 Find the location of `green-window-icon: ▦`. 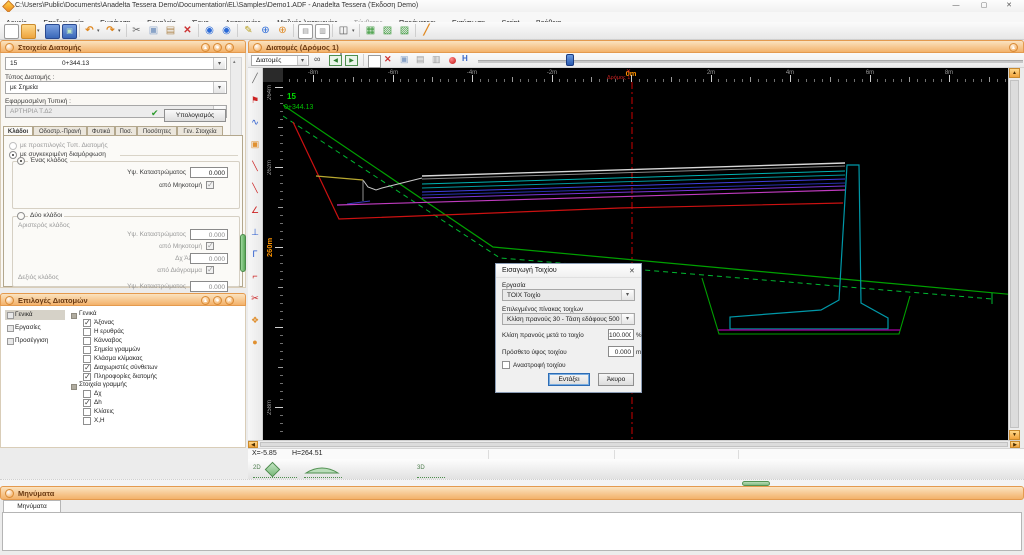

green-window-icon: ▦ is located at coordinates (370, 30).